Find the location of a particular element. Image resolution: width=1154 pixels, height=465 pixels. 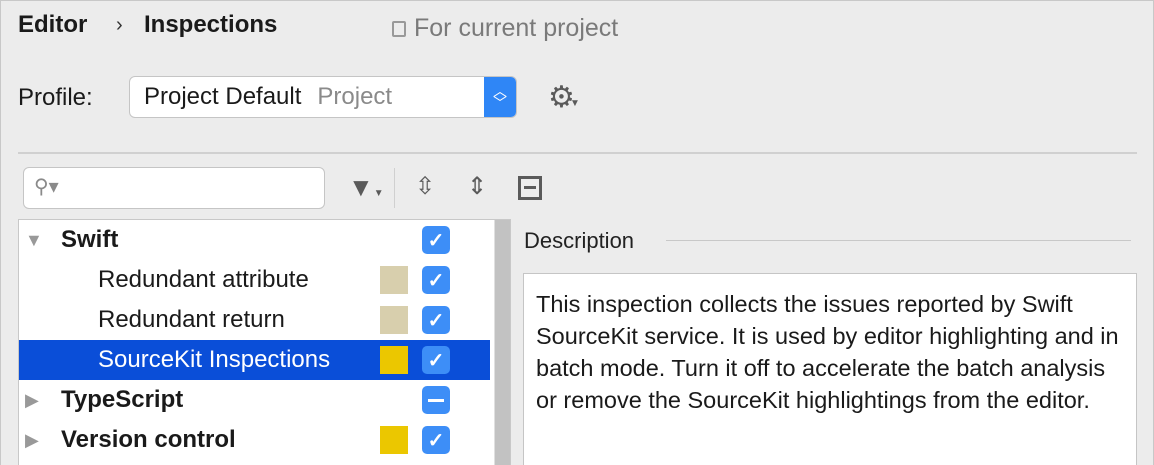

profile-label: Profile: is located at coordinates (55, 97).